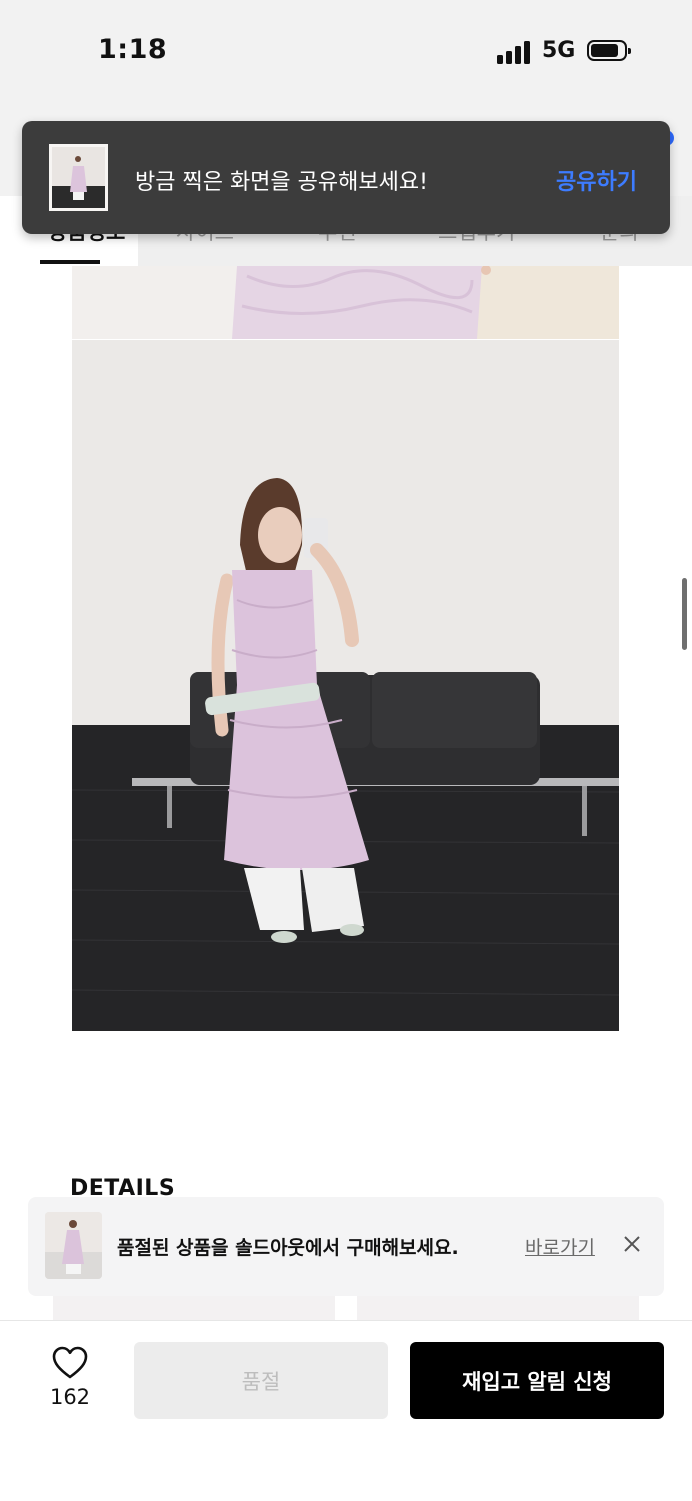  I want to click on product-image-previous, so click(345, 302).